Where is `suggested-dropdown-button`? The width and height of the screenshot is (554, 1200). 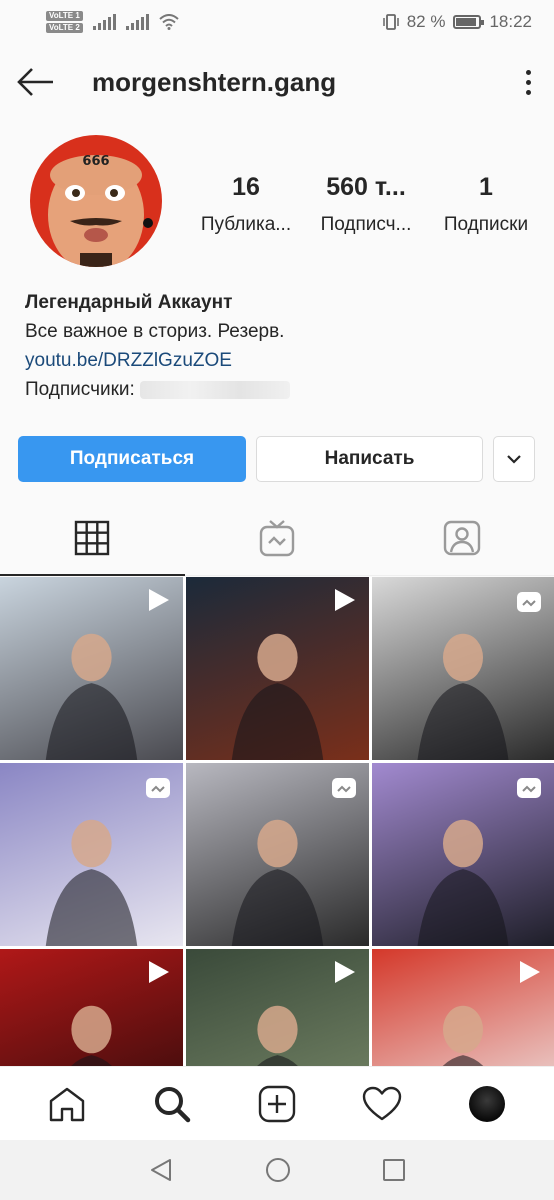
suggested-dropdown-button is located at coordinates (514, 459).